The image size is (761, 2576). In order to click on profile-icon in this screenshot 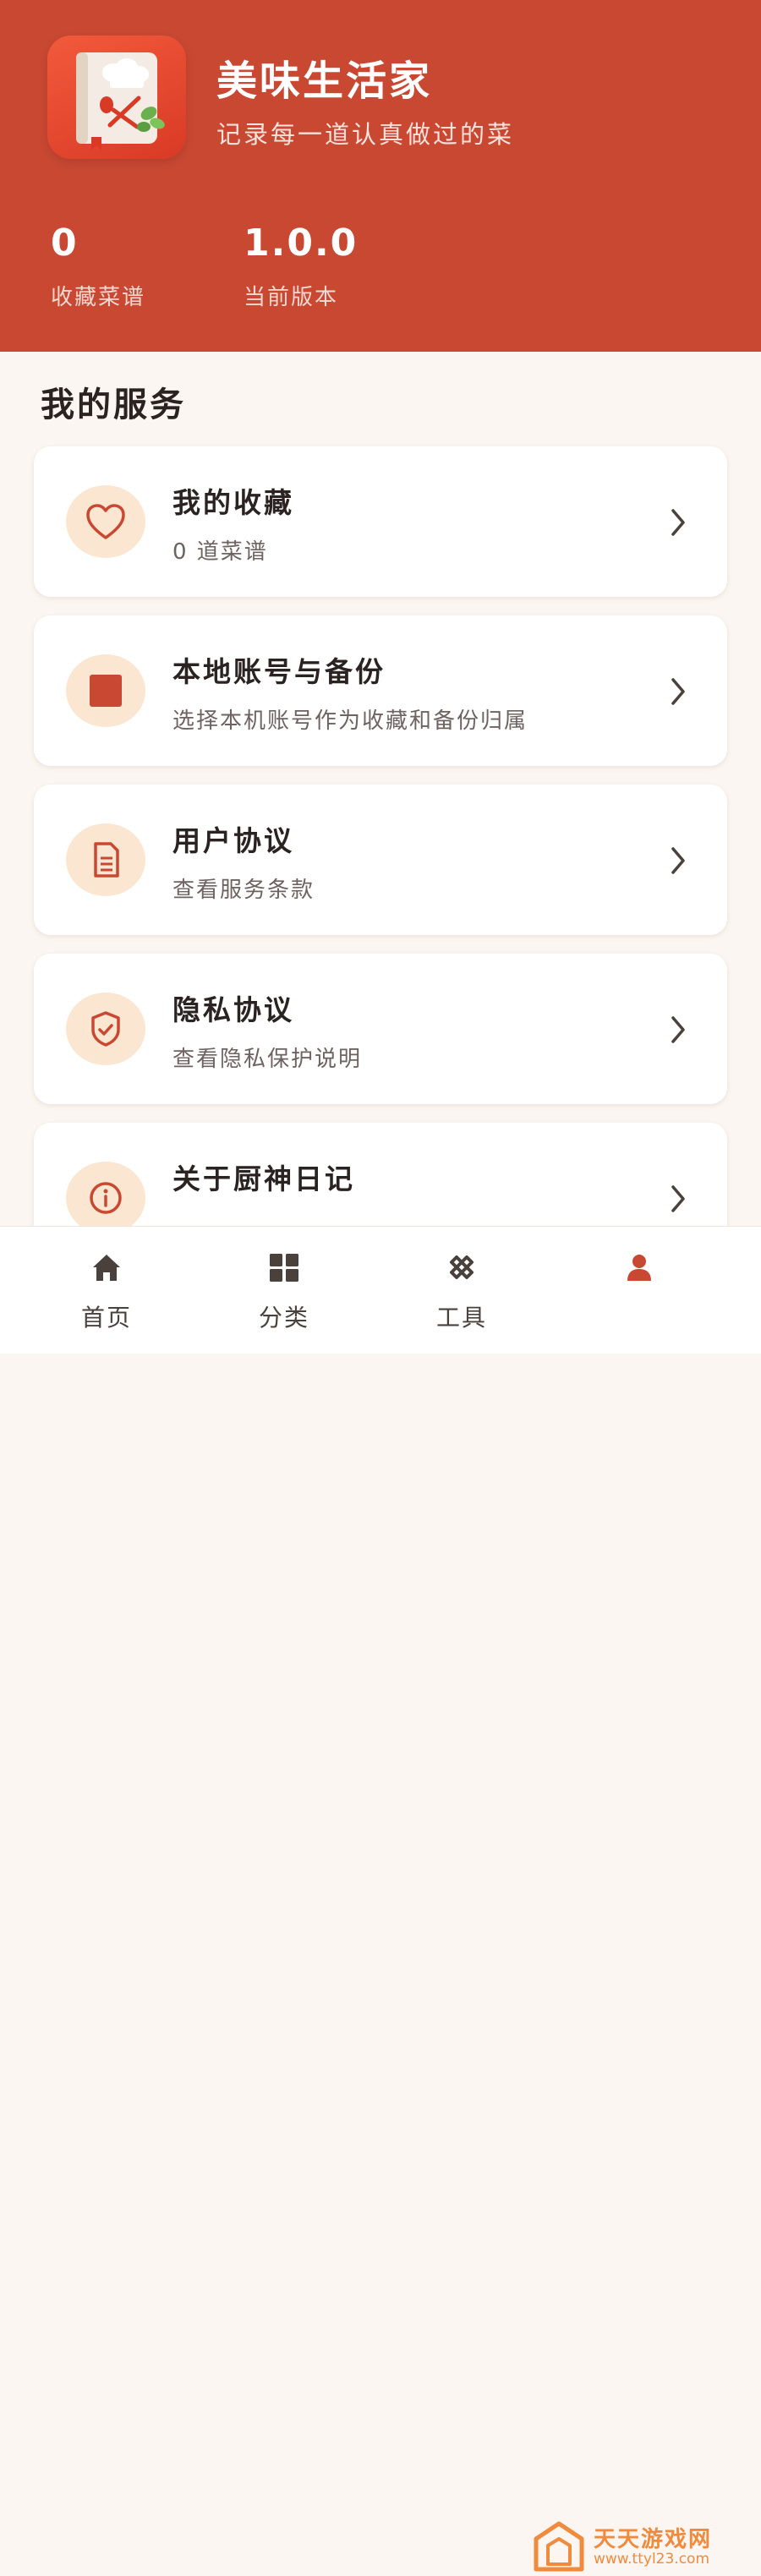, I will do `click(639, 1268)`.